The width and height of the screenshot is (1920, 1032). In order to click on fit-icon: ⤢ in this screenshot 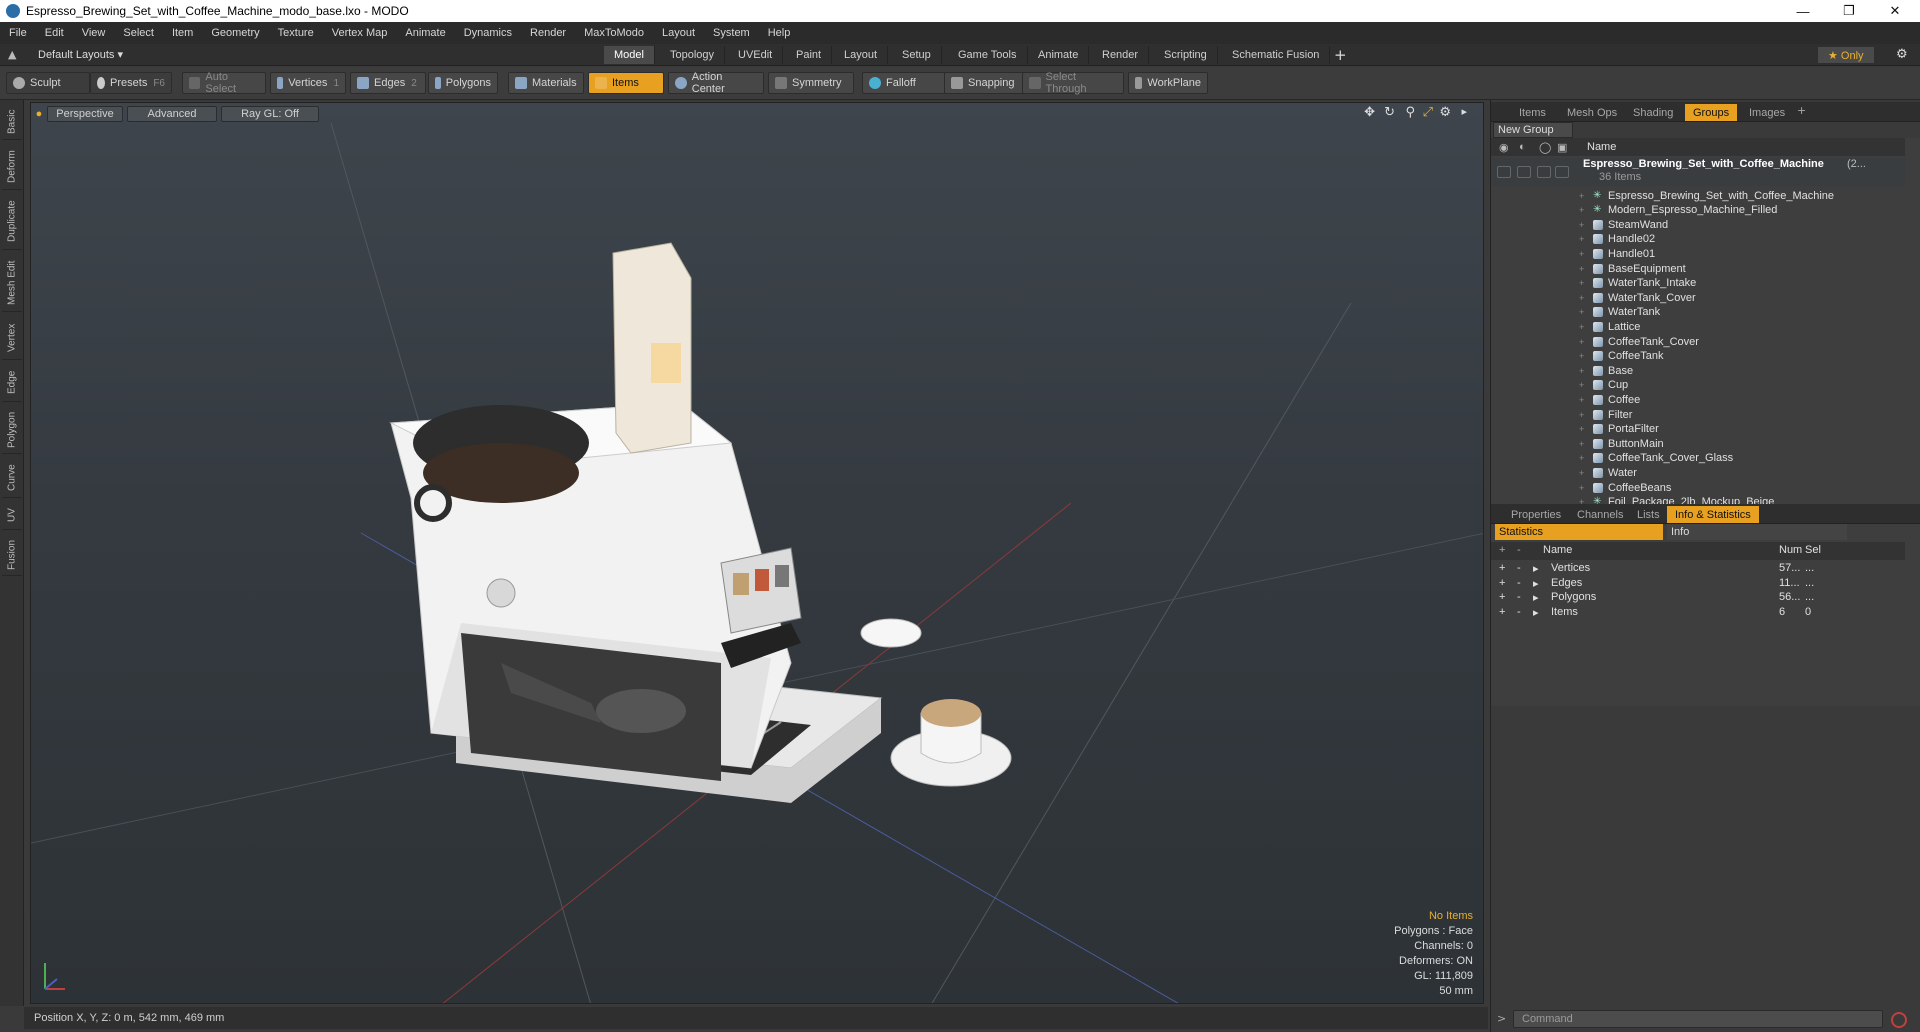, I will do `click(1428, 112)`.